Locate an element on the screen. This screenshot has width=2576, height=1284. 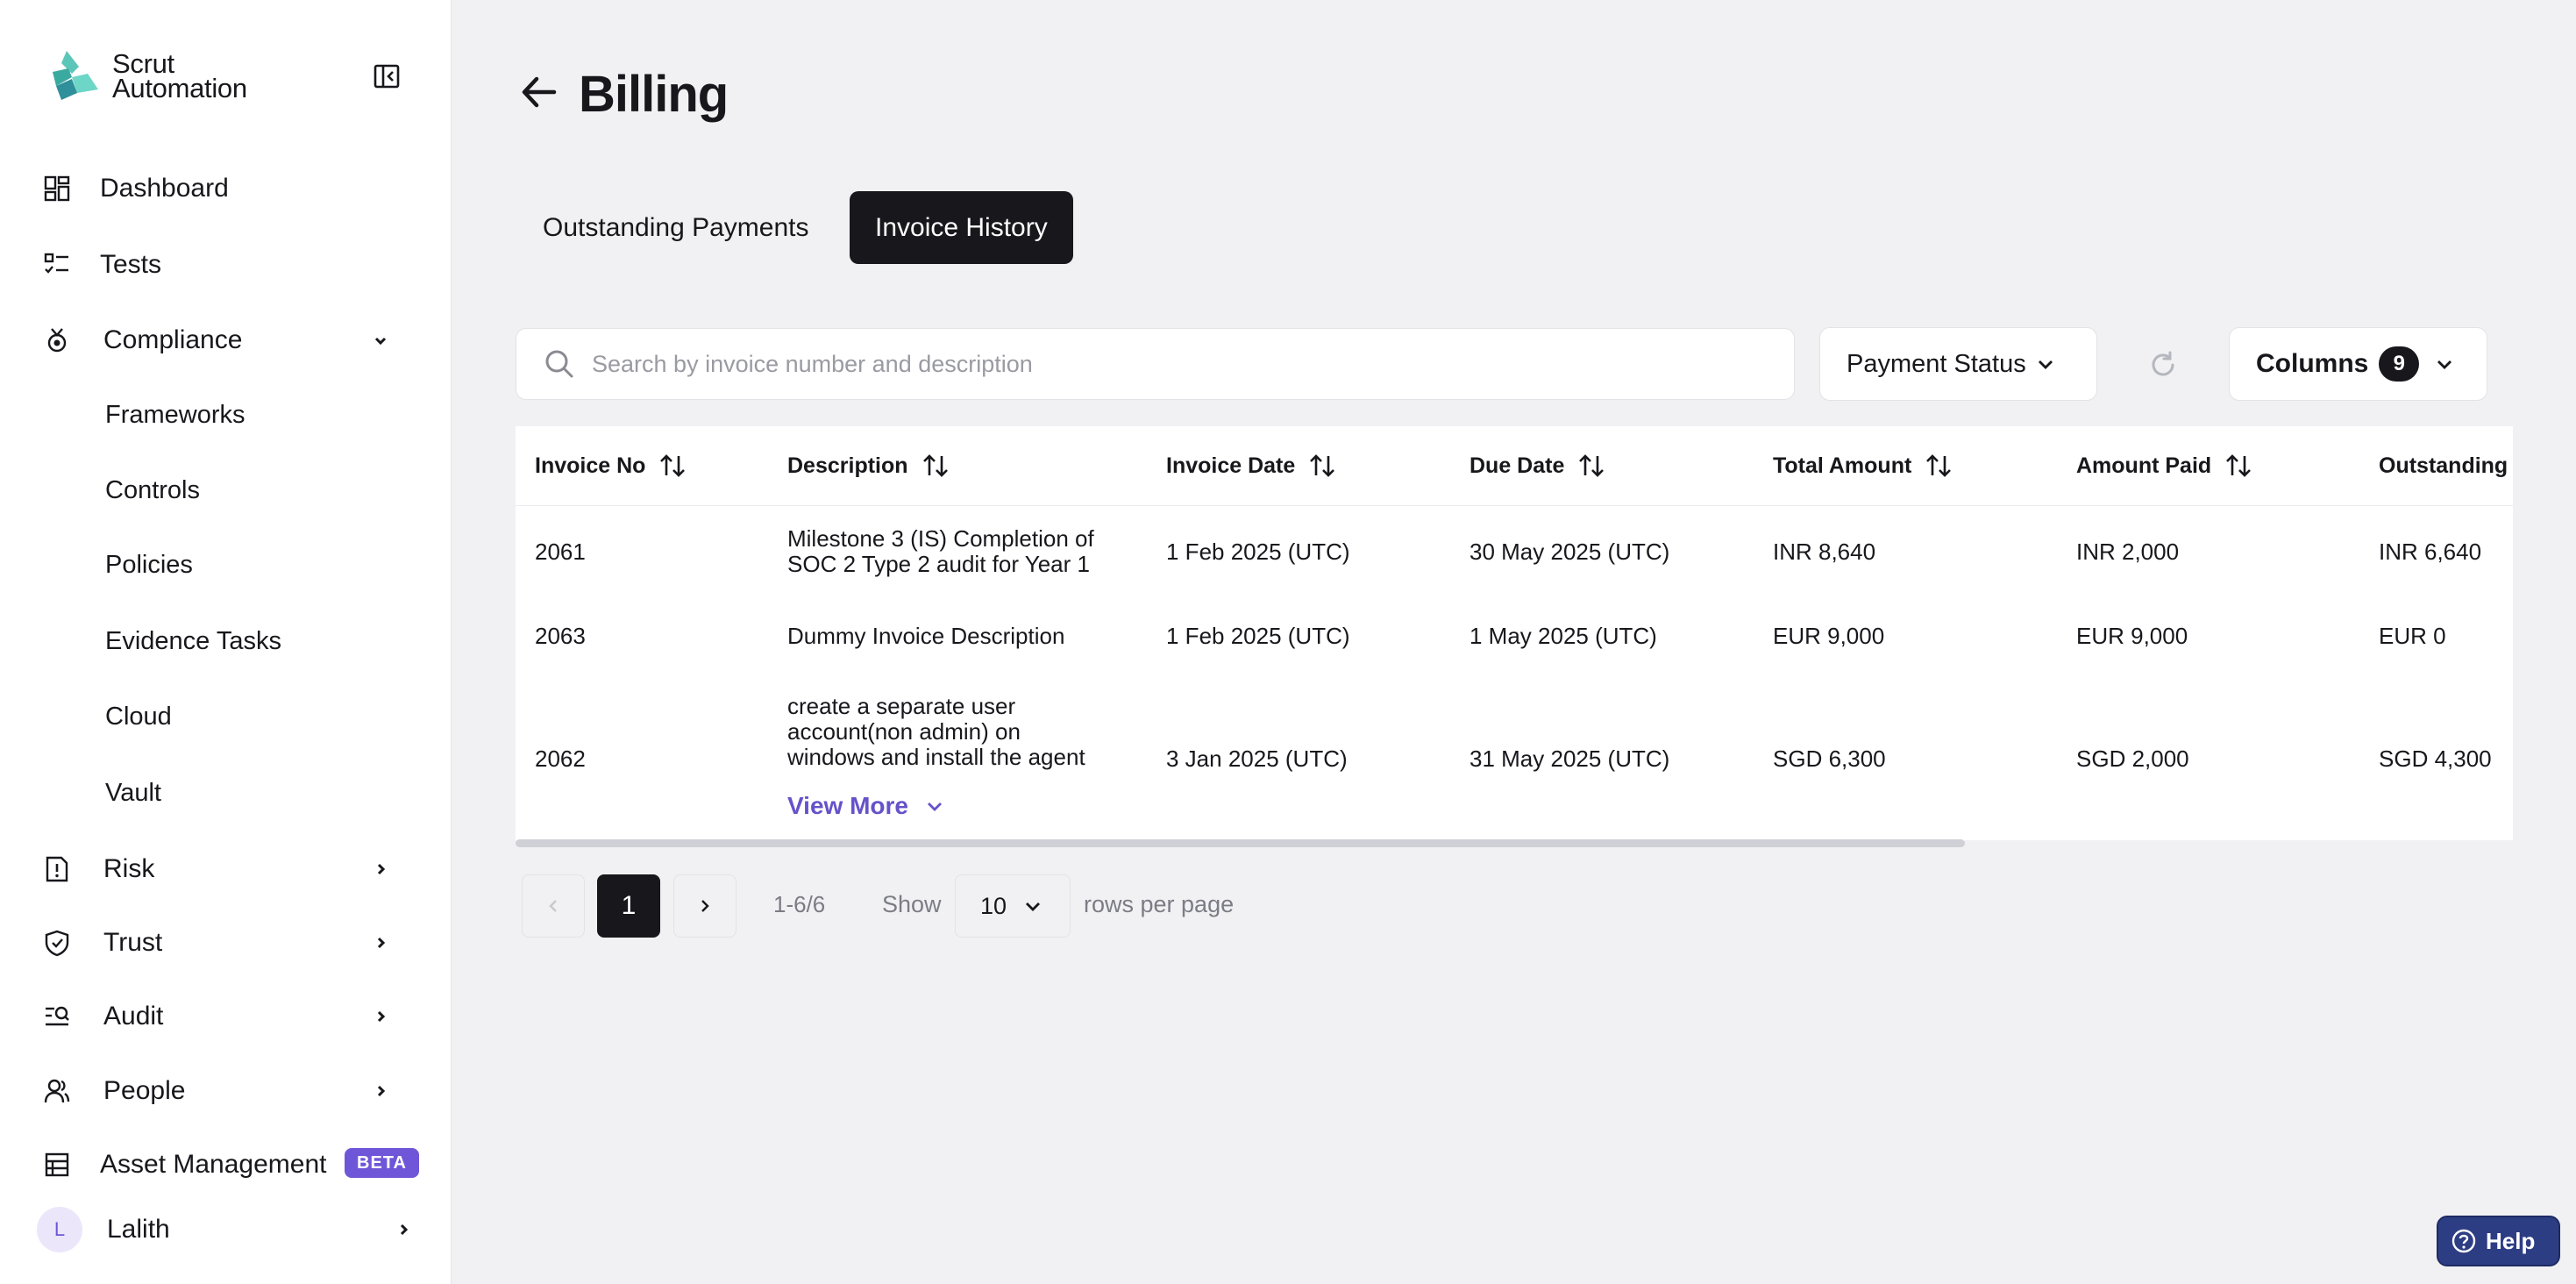
back-arrow-icon is located at coordinates (539, 92).